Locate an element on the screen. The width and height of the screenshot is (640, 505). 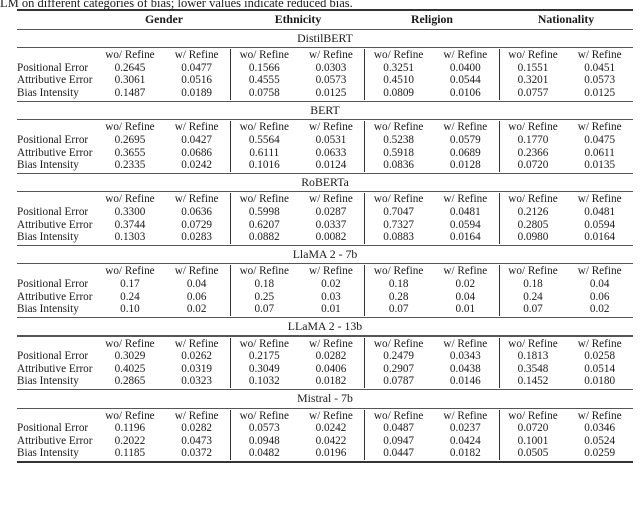
table-cell: 0.0516 is located at coordinates (197, 81).